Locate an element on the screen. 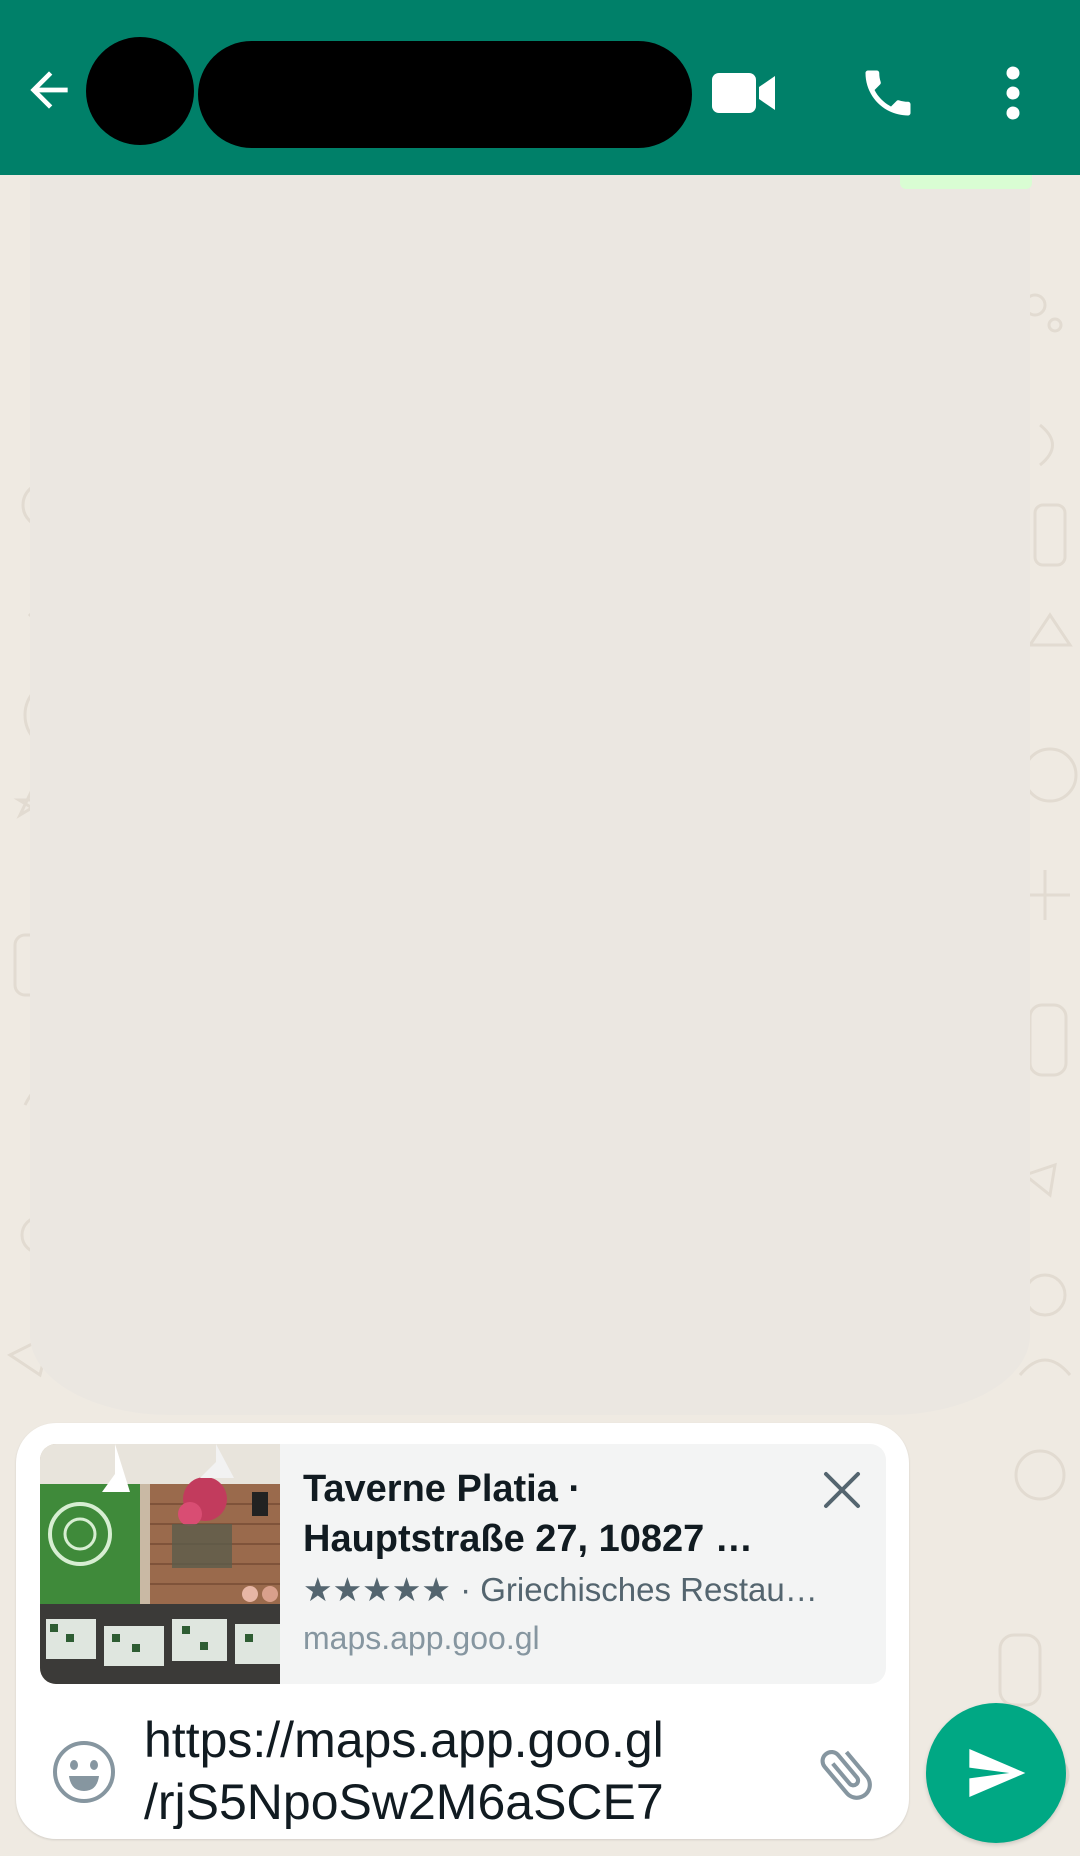 This screenshot has height=1856, width=1080. emoji-icon is located at coordinates (84, 1772).